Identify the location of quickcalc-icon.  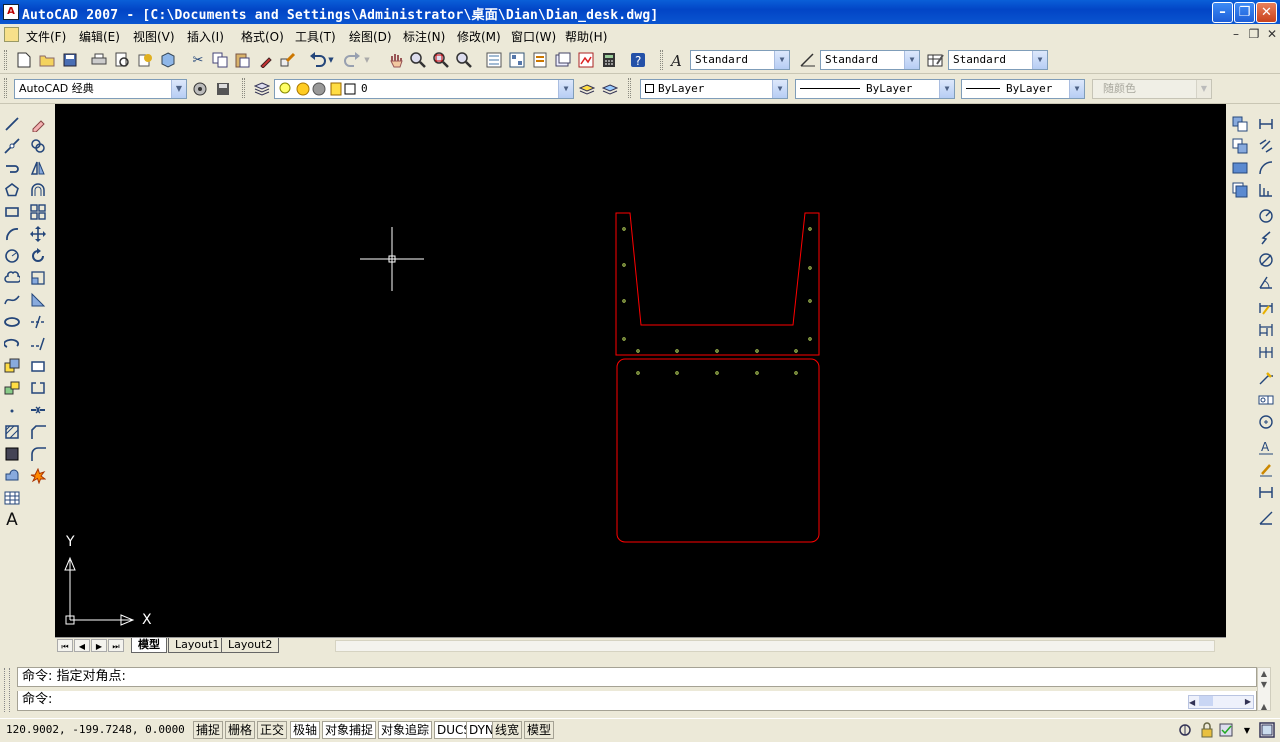
(609, 60).